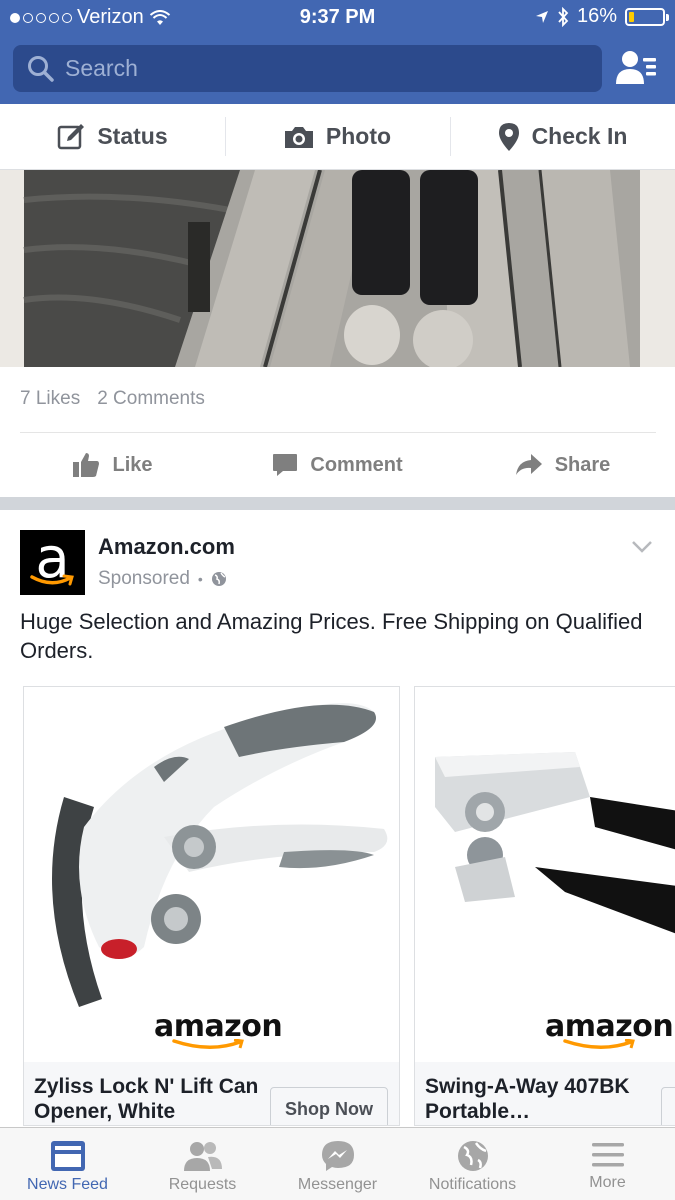 The image size is (675, 1200). What do you see at coordinates (582, 464) in the screenshot?
I see `share-label: Share` at bounding box center [582, 464].